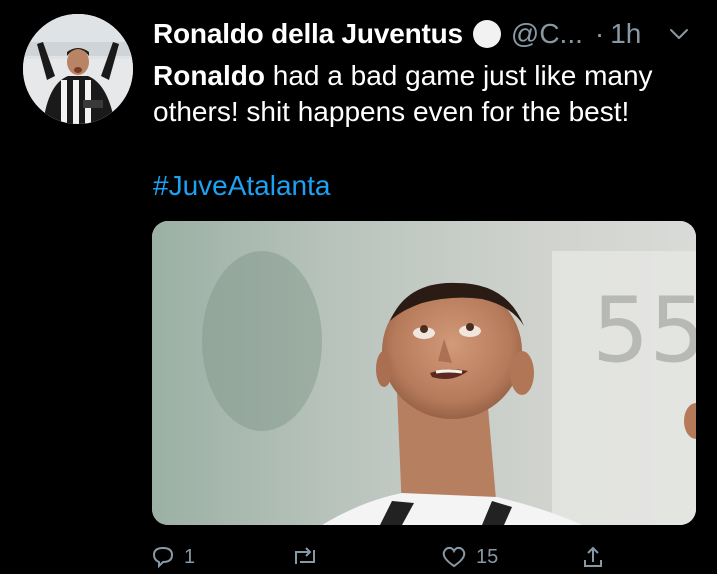  I want to click on retweet-icon, so click(305, 555).